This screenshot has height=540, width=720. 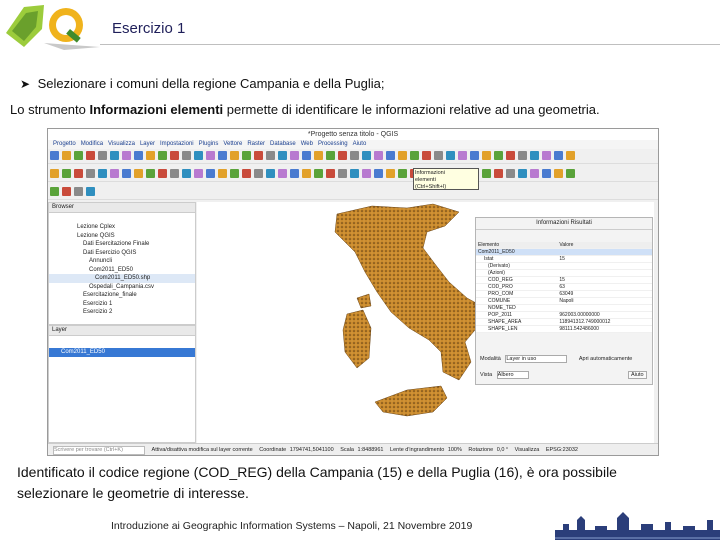 I want to click on menu-item: Database, so click(x=283, y=144).